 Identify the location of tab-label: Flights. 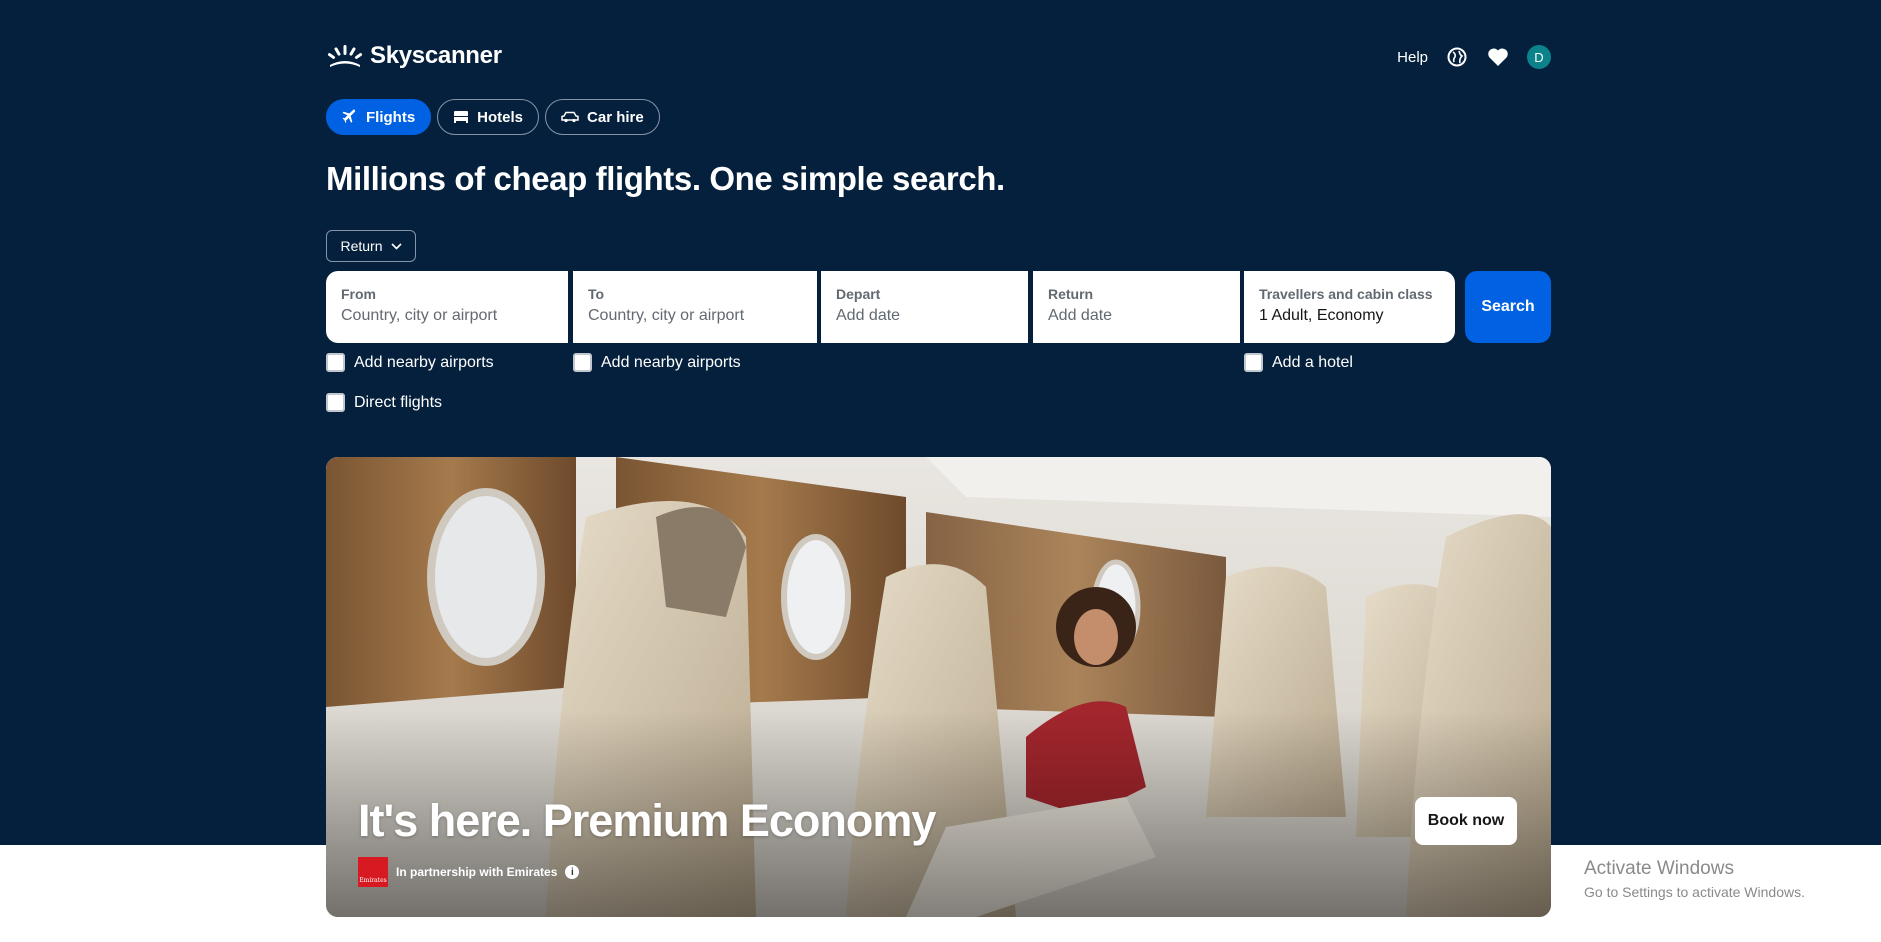
(391, 117).